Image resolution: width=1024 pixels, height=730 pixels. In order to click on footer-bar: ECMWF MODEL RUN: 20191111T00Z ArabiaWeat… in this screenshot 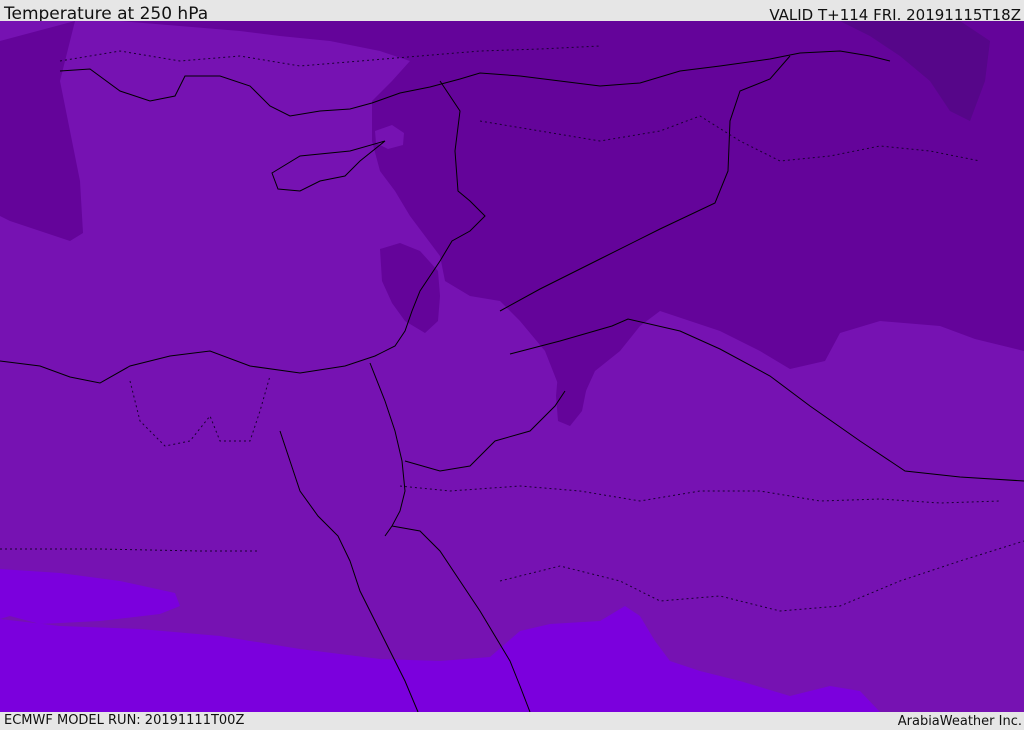, I will do `click(512, 720)`.